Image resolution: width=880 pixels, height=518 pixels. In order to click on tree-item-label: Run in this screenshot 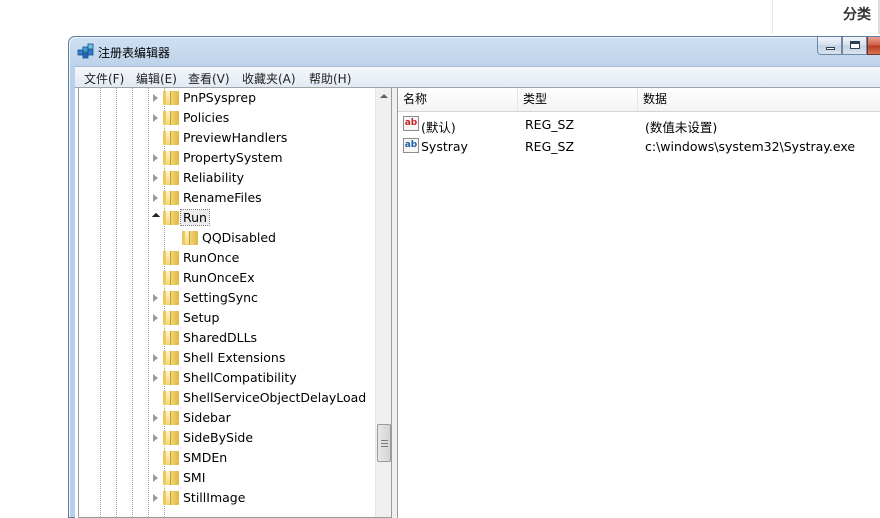, I will do `click(195, 217)`.